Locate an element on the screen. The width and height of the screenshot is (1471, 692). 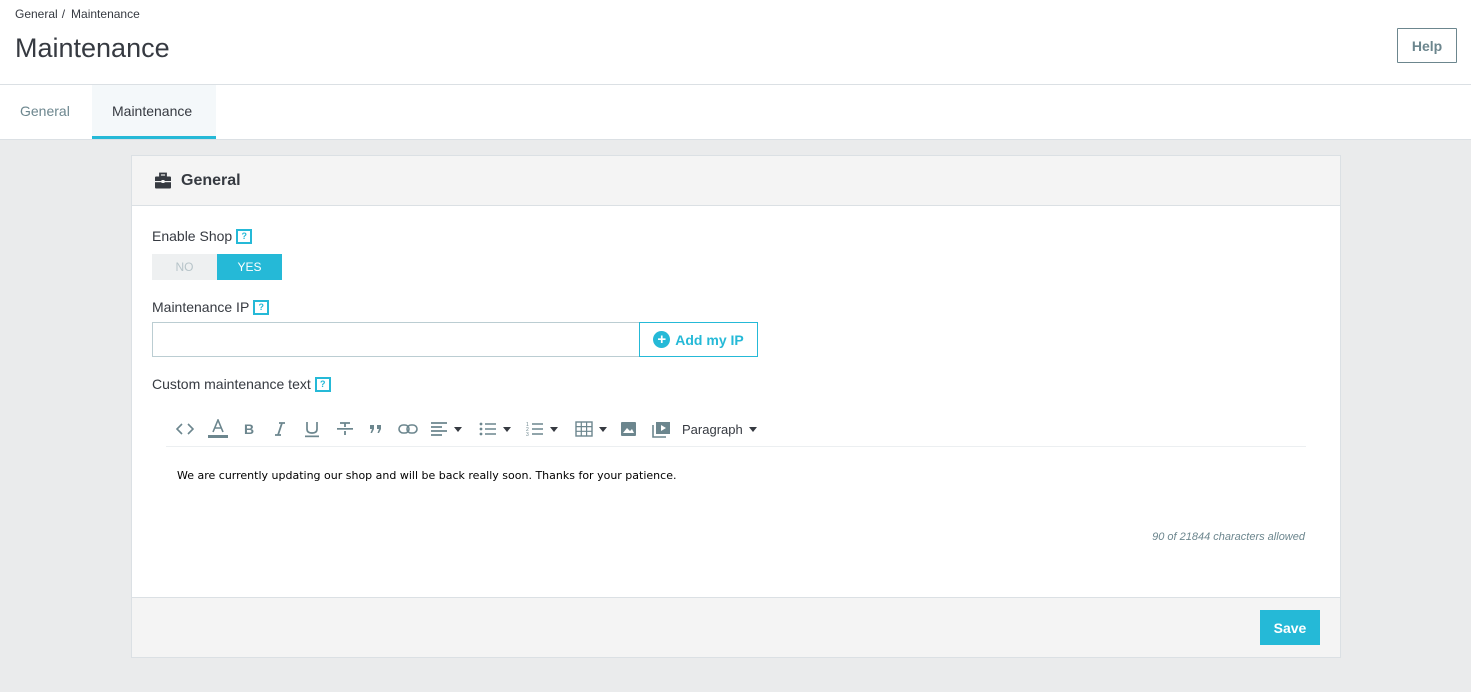
video-icon is located at coordinates (661, 429).